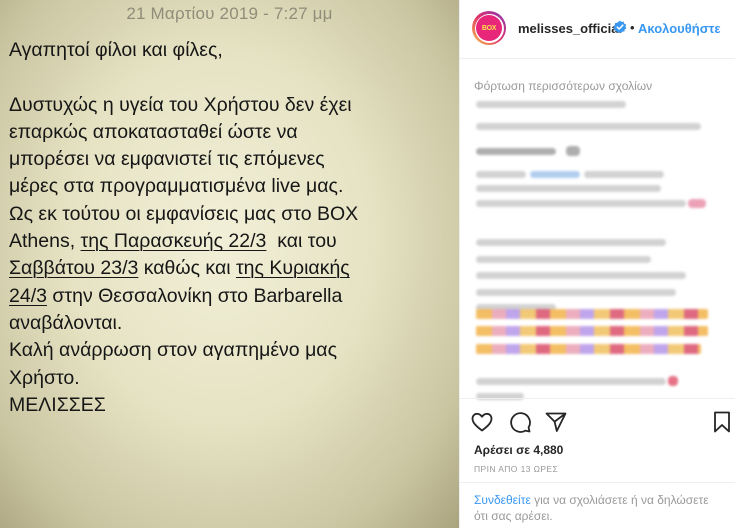  Describe the element at coordinates (176, 295) in the screenshot. I see `note-line: 24/3 στην Θεσσαλονίκη στο Barbarella` at that location.